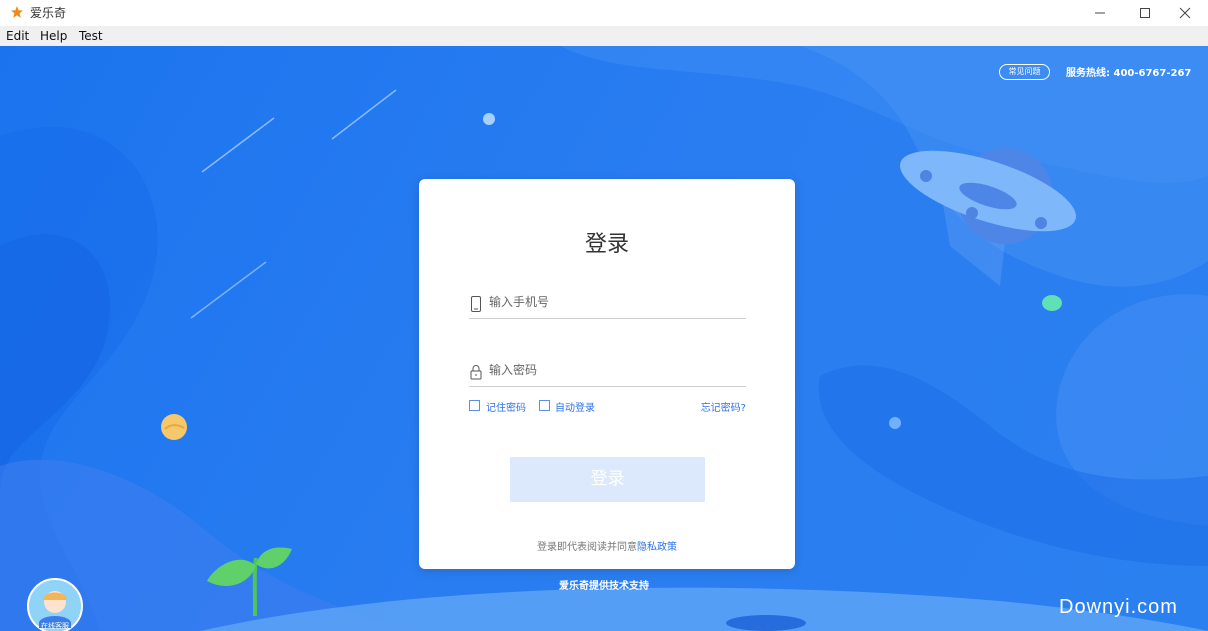  Describe the element at coordinates (575, 406) in the screenshot. I see `auto-login-label: 自动登录` at that location.